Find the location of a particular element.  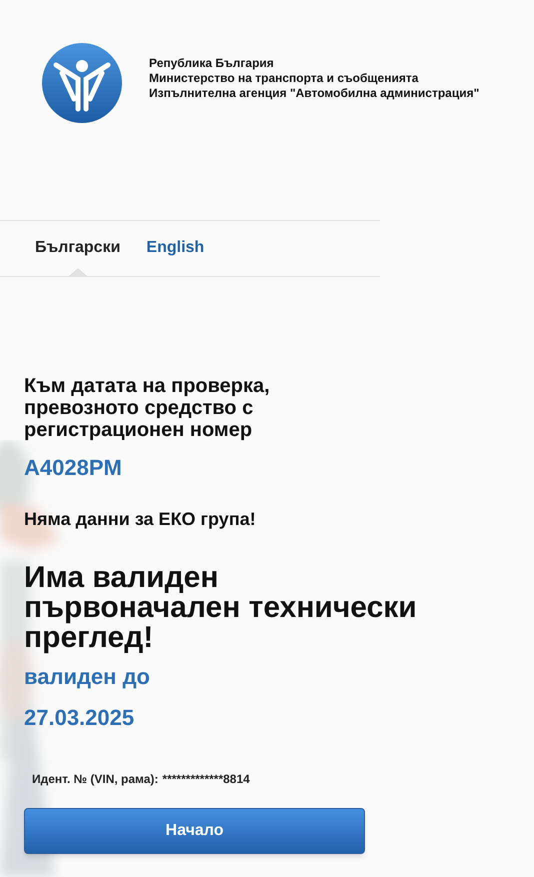

home-button: Начало is located at coordinates (194, 831).